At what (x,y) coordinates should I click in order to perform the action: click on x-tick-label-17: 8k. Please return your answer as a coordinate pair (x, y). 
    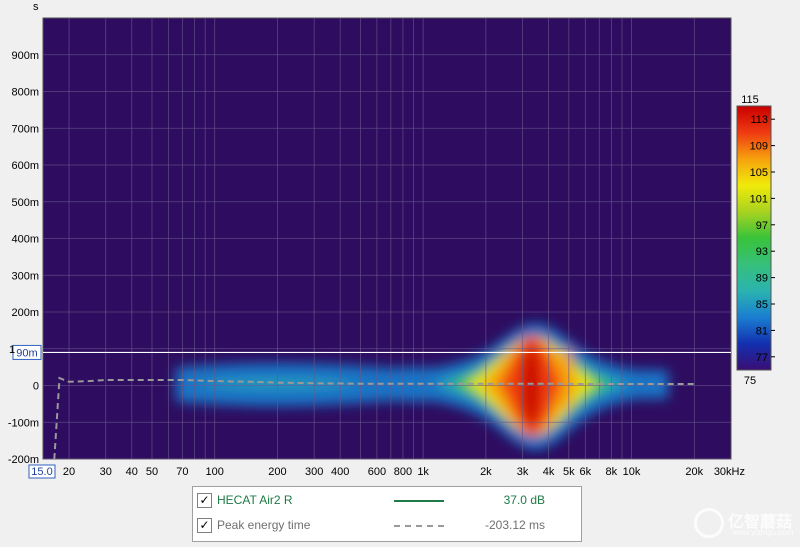
    Looking at the image, I should click on (612, 472).